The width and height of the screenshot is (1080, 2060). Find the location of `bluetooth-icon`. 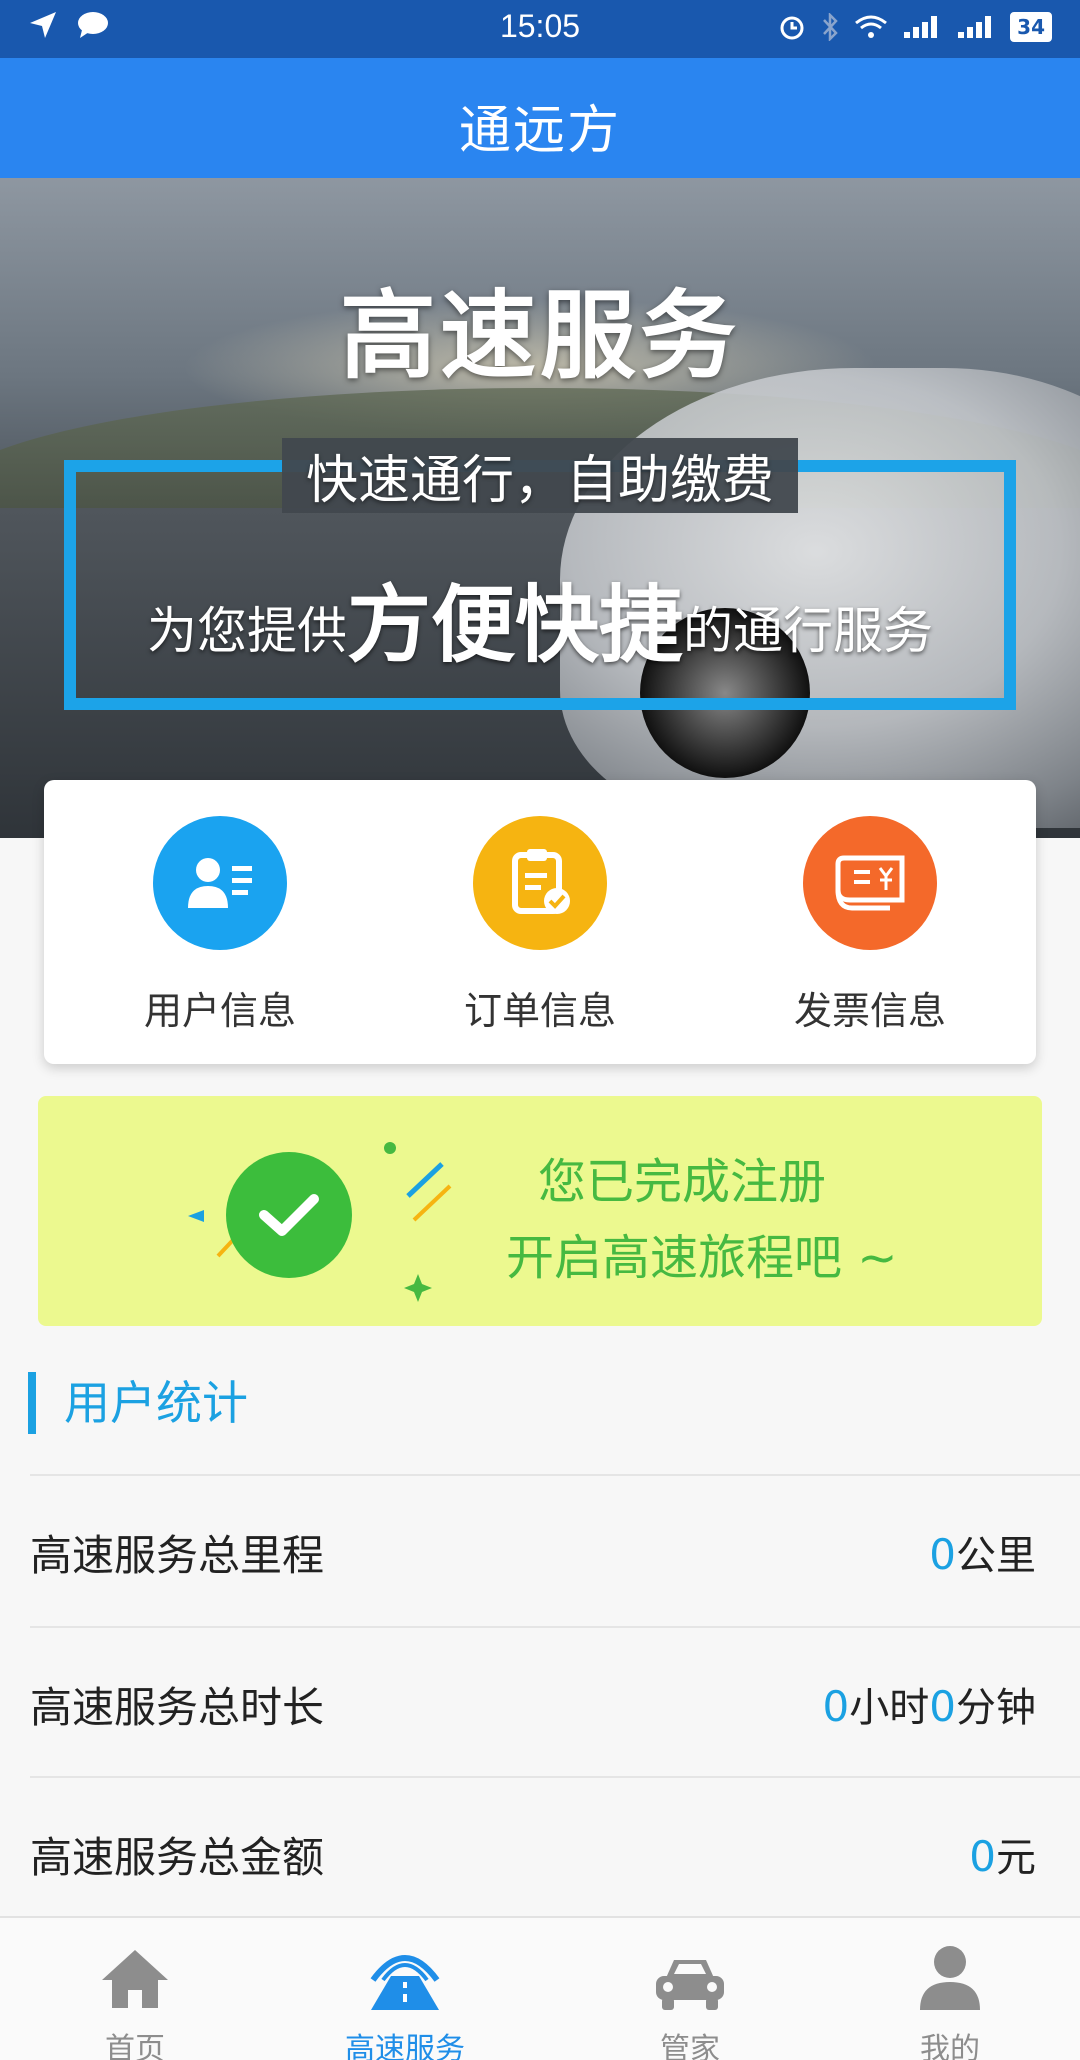

bluetooth-icon is located at coordinates (830, 27).